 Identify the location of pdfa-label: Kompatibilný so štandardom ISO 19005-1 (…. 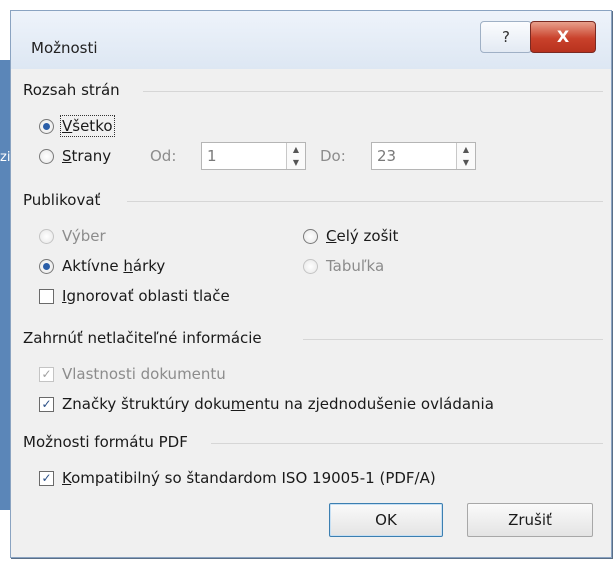
(249, 478).